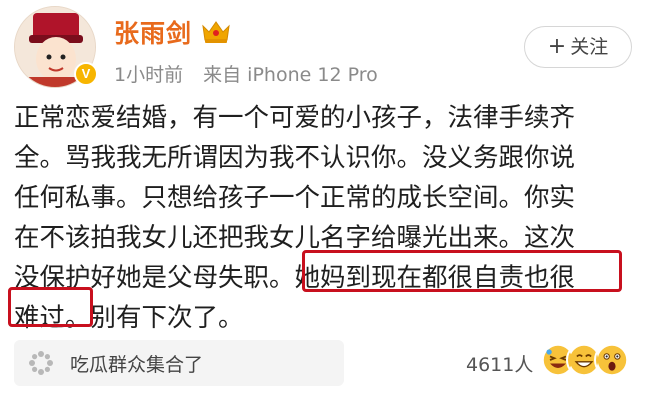 The height and width of the screenshot is (393, 660). Describe the element at coordinates (499, 363) in the screenshot. I see `reaction-count: 4611人` at that location.